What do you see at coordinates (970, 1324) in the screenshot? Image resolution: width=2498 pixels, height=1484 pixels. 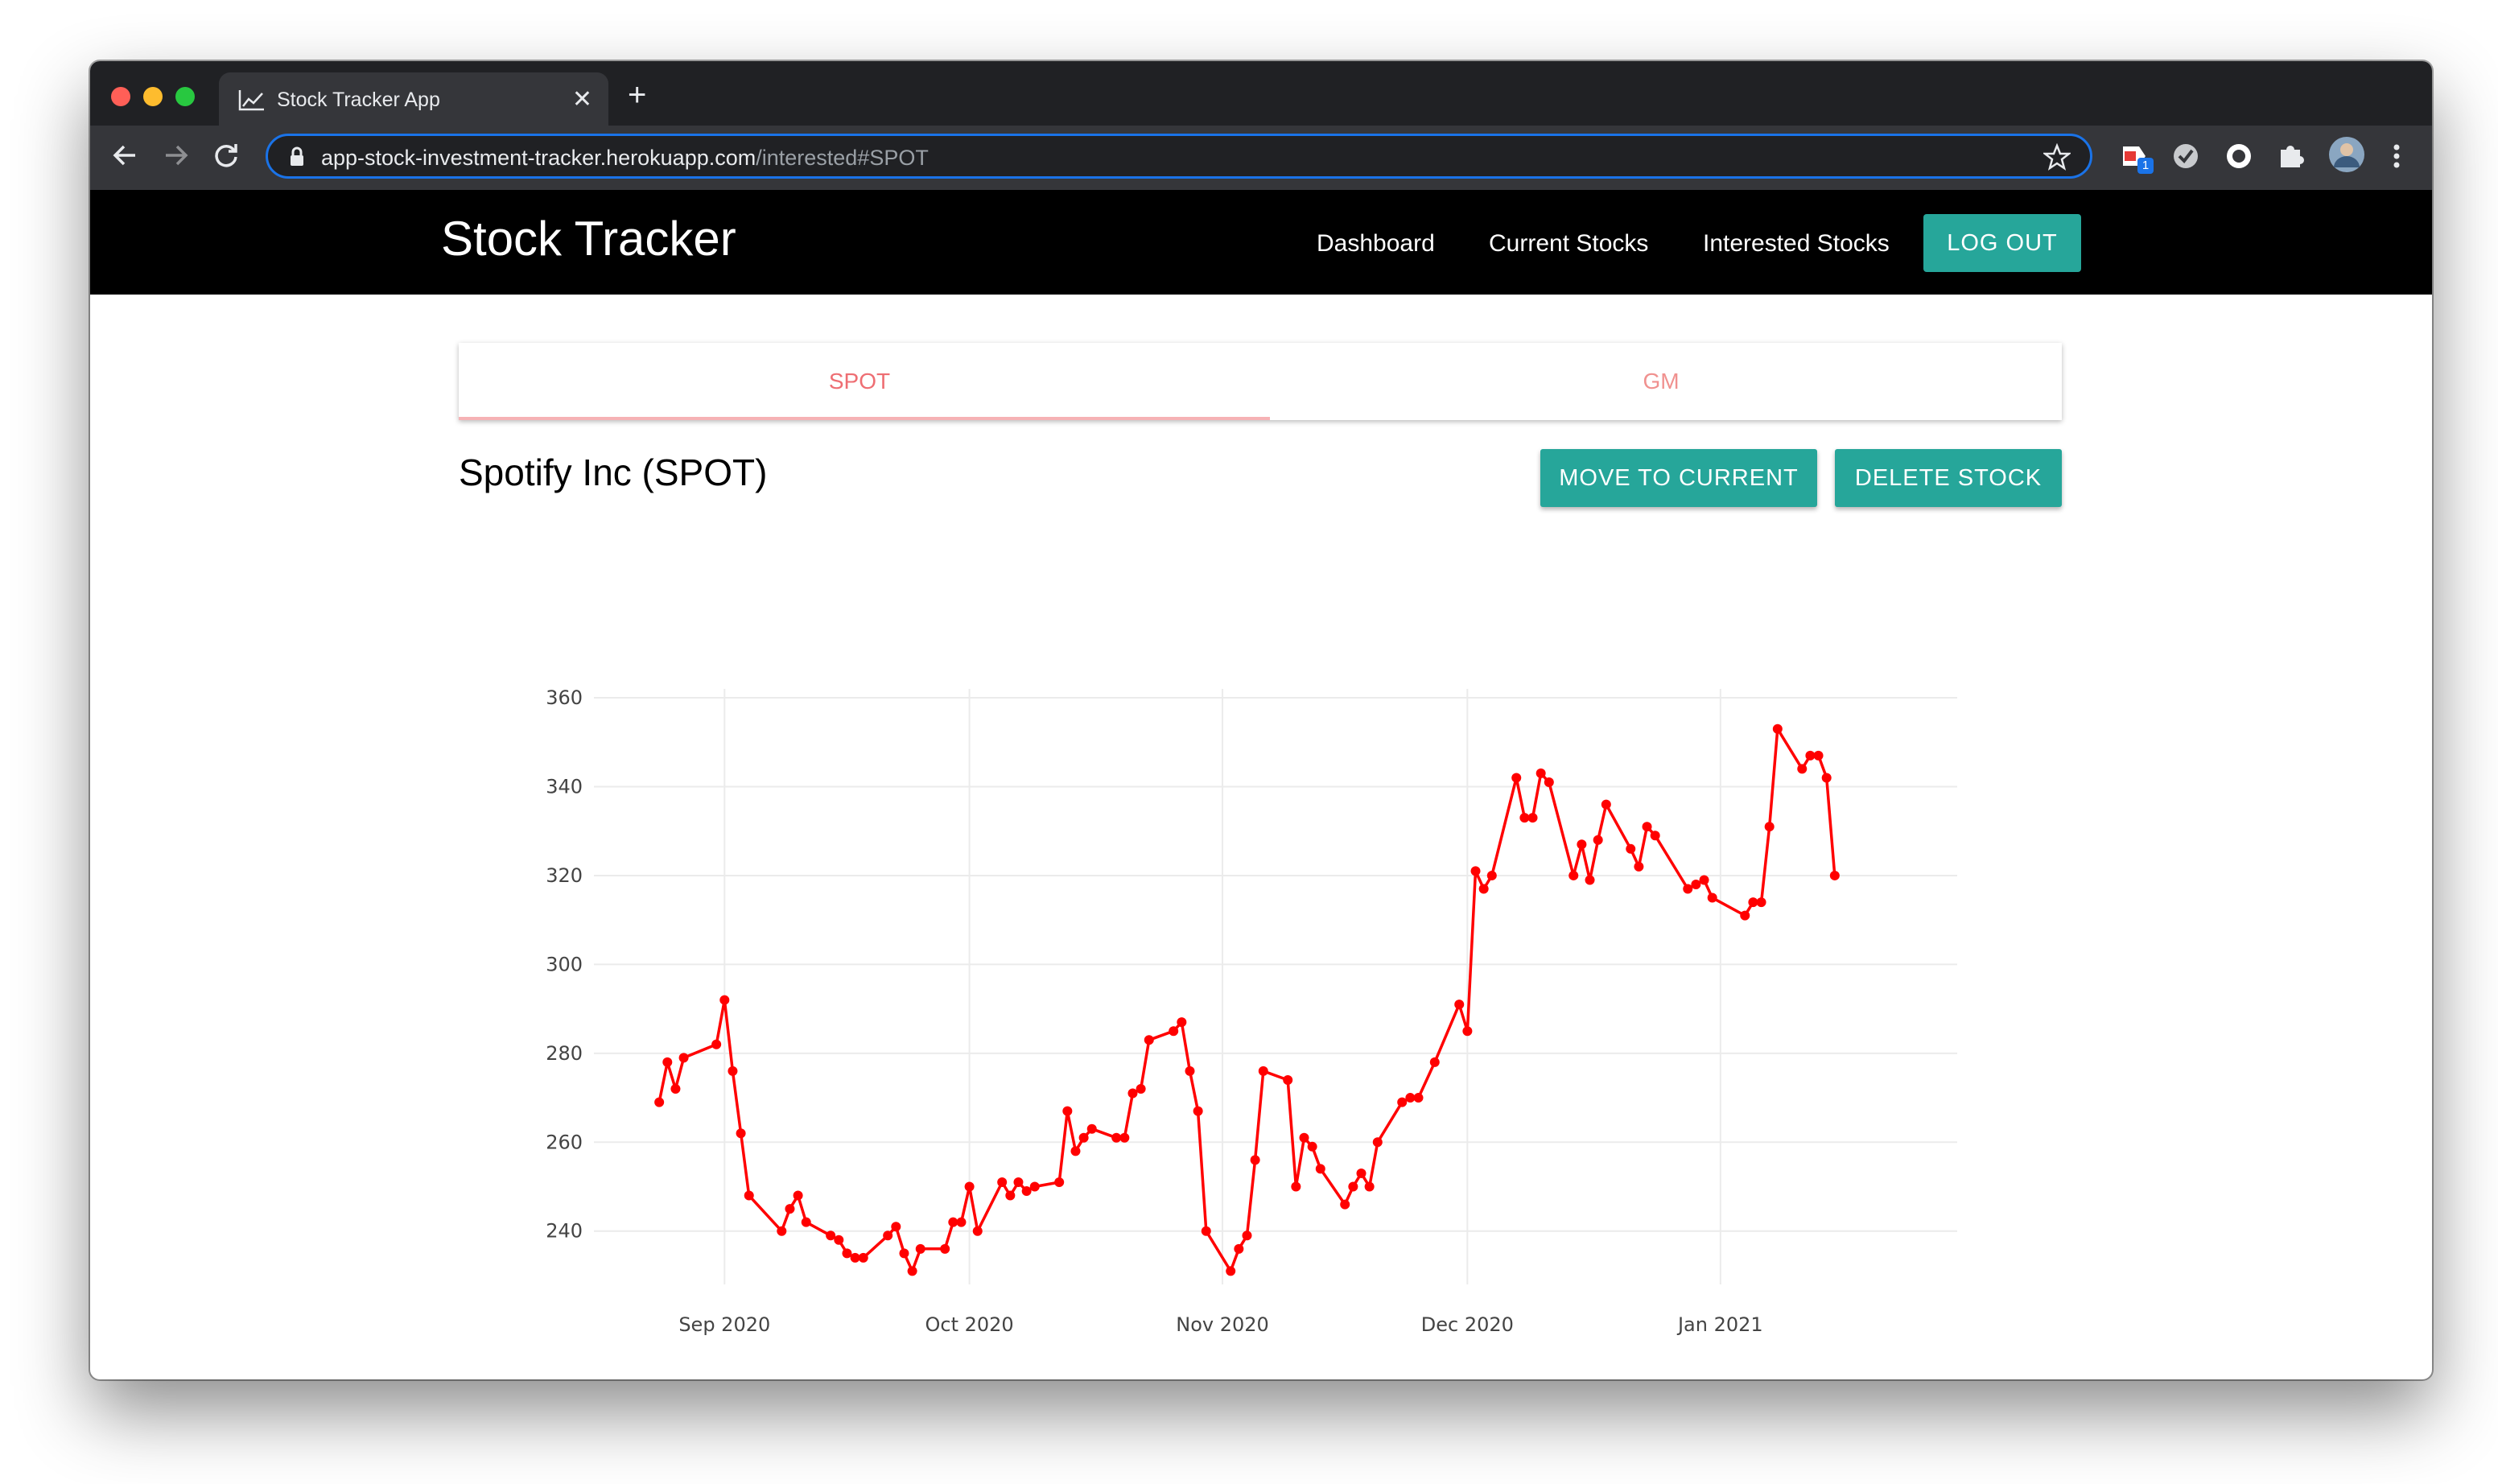 I see `x-tick-label: Oct 2020` at bounding box center [970, 1324].